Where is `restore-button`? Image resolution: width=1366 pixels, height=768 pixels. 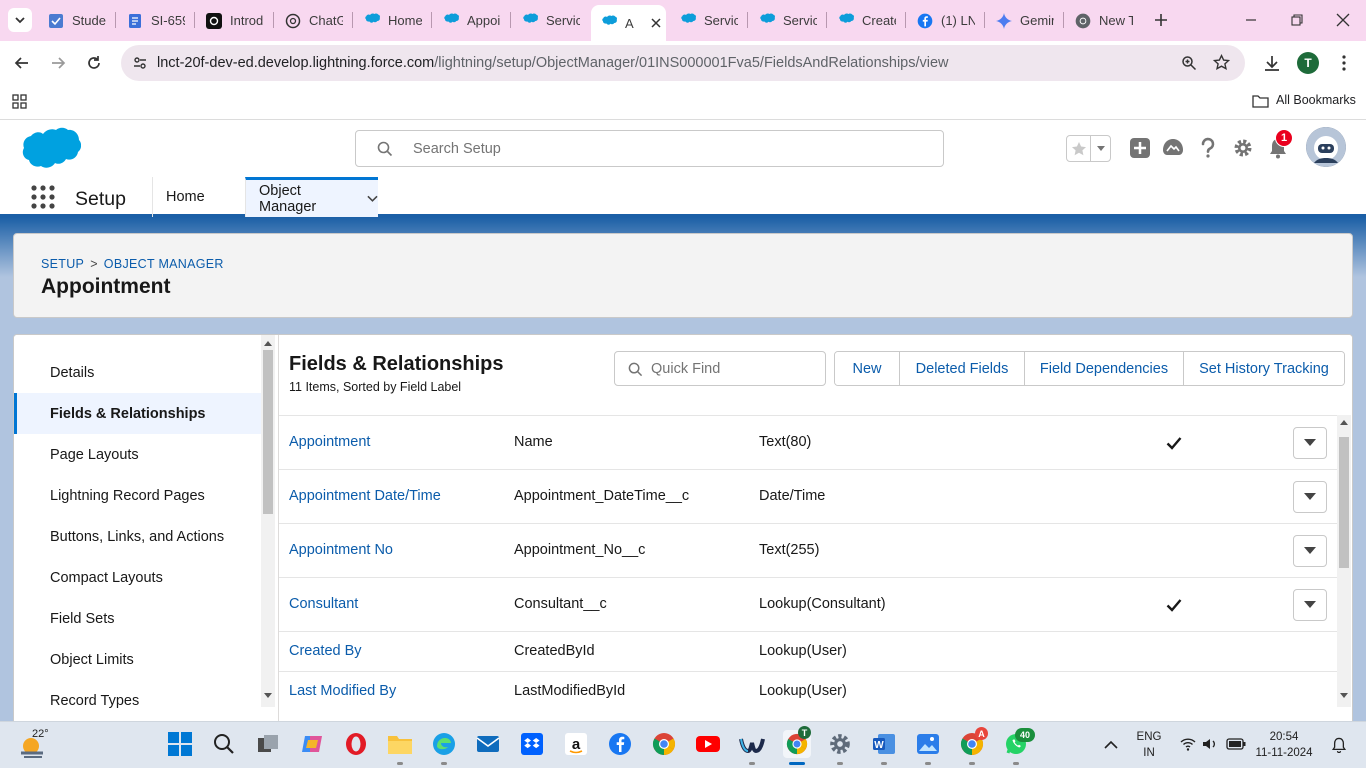
restore-button is located at coordinates (1297, 20).